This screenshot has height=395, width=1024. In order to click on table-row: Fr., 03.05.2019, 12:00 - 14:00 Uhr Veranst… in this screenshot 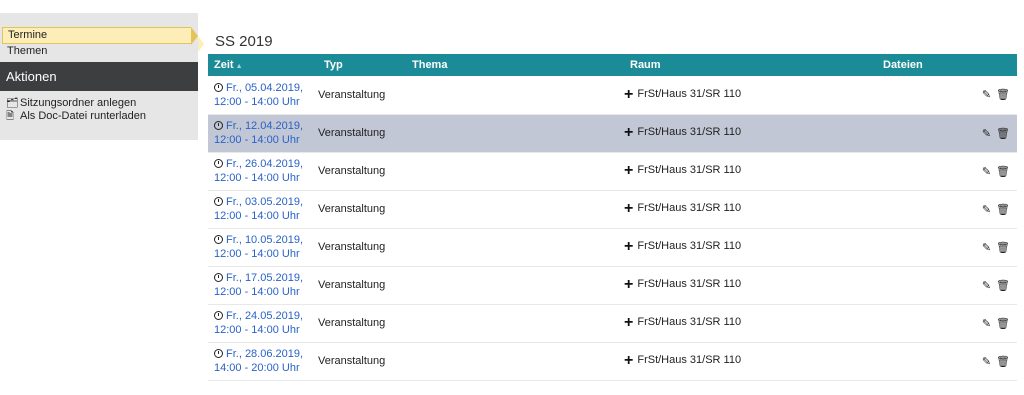, I will do `click(612, 209)`.